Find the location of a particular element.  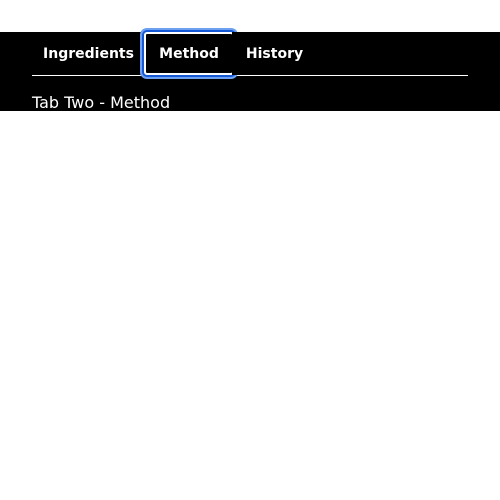

tab-list: Ingredients Method History is located at coordinates (250, 54).